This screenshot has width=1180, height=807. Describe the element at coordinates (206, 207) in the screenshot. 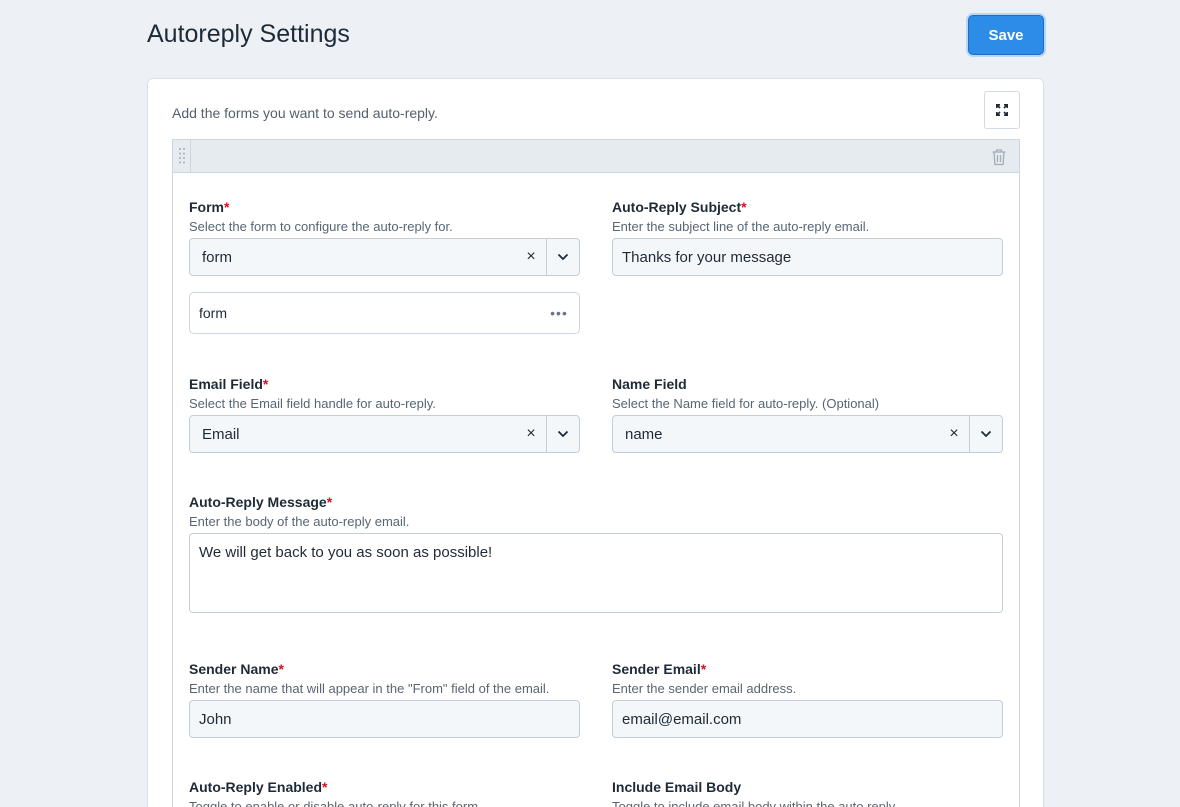

I see `form-label: Form` at that location.